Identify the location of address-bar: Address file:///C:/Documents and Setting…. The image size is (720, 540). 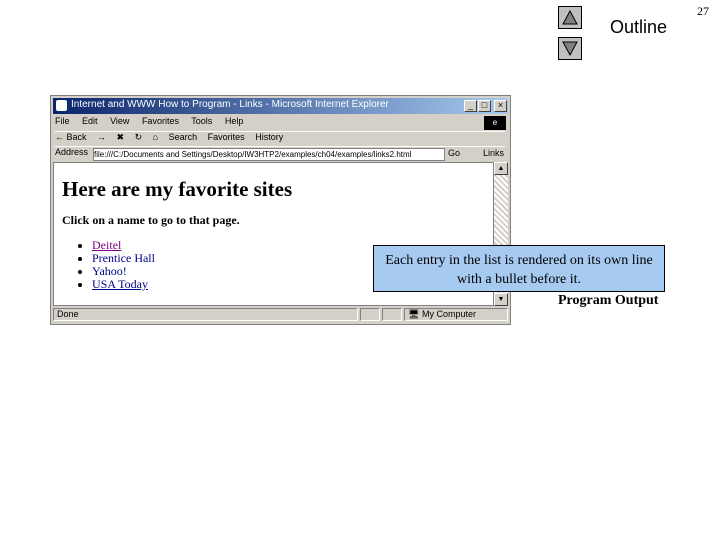
(280, 157).